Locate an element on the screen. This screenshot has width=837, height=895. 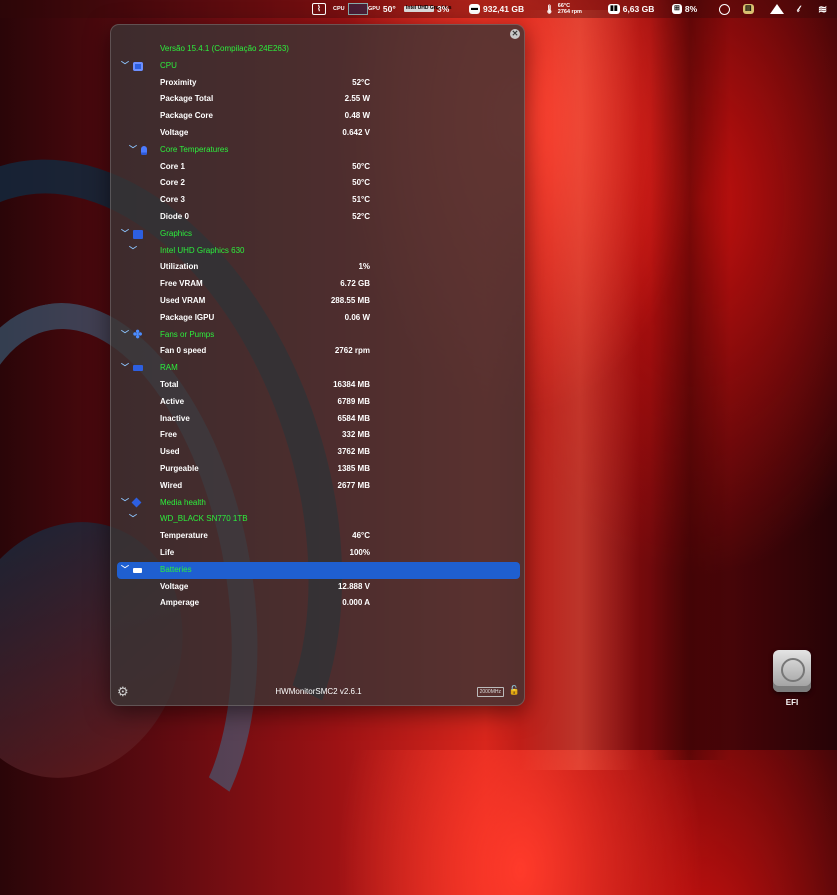
gpu-temp: 50° is located at coordinates (389, 9).